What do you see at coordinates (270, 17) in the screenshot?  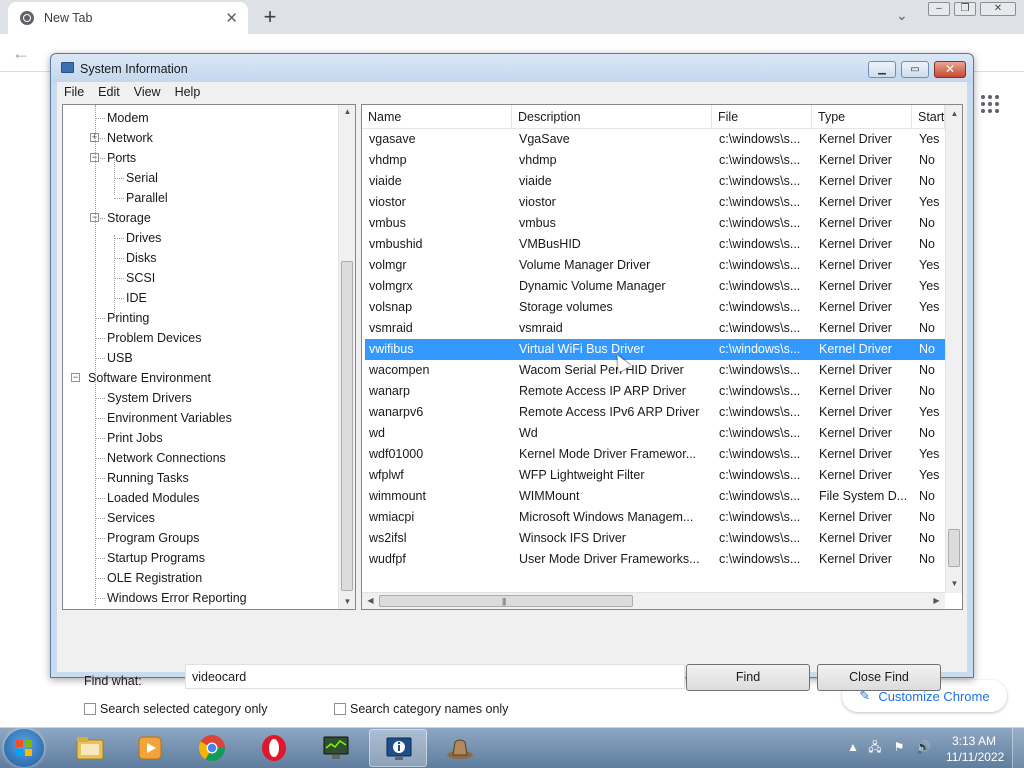 I see `new-tab-button: +` at bounding box center [270, 17].